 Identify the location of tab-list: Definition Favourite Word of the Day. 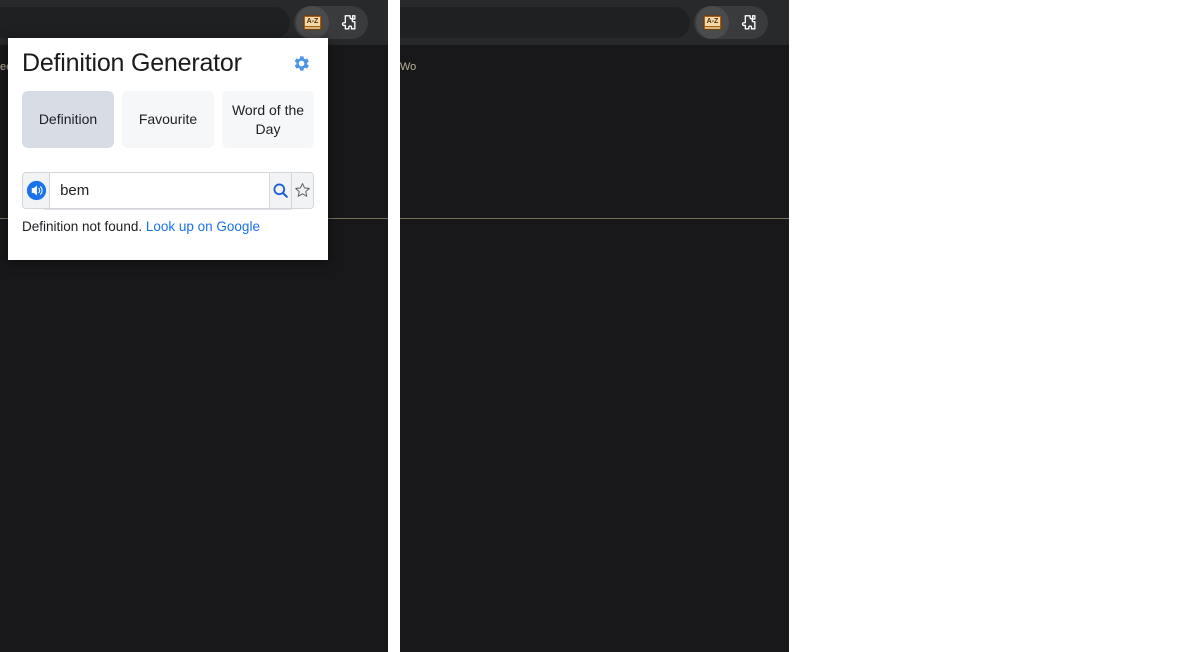
(168, 119).